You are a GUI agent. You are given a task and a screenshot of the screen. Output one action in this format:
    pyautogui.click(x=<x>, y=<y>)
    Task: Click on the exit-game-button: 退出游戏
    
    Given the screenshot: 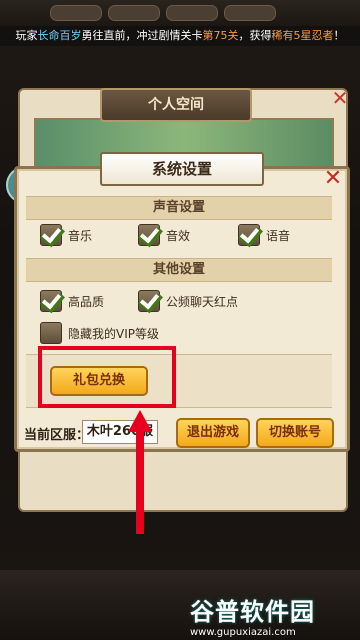 What is the action you would take?
    pyautogui.click(x=213, y=433)
    